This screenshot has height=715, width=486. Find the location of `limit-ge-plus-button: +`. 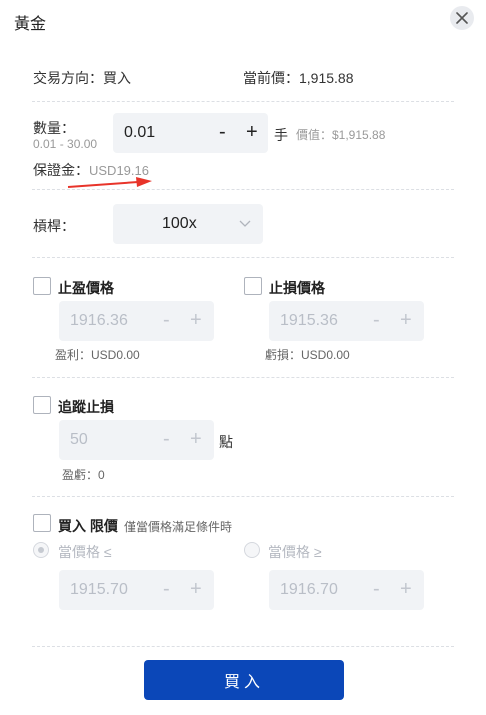

limit-ge-plus-button: + is located at coordinates (406, 589).